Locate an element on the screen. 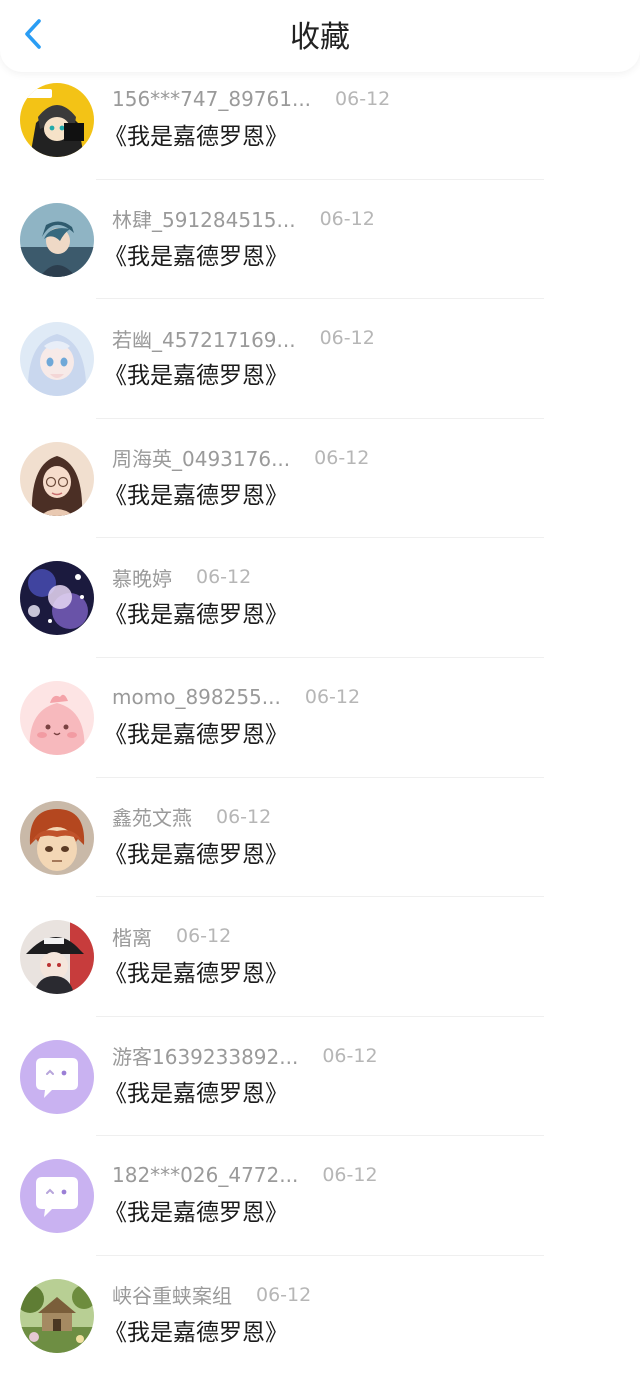  list-item: 若幽_457217169... 06-12 《我是嘉德罗恩》 is located at coordinates (320, 359).